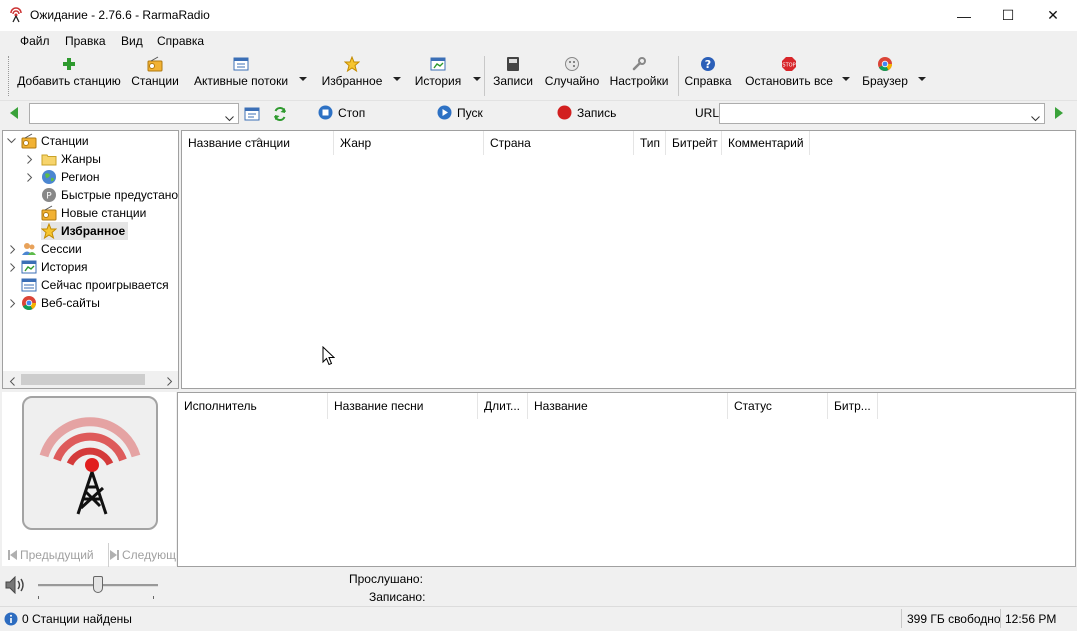  I want to click on column-song-title: Название песни, so click(403, 406).